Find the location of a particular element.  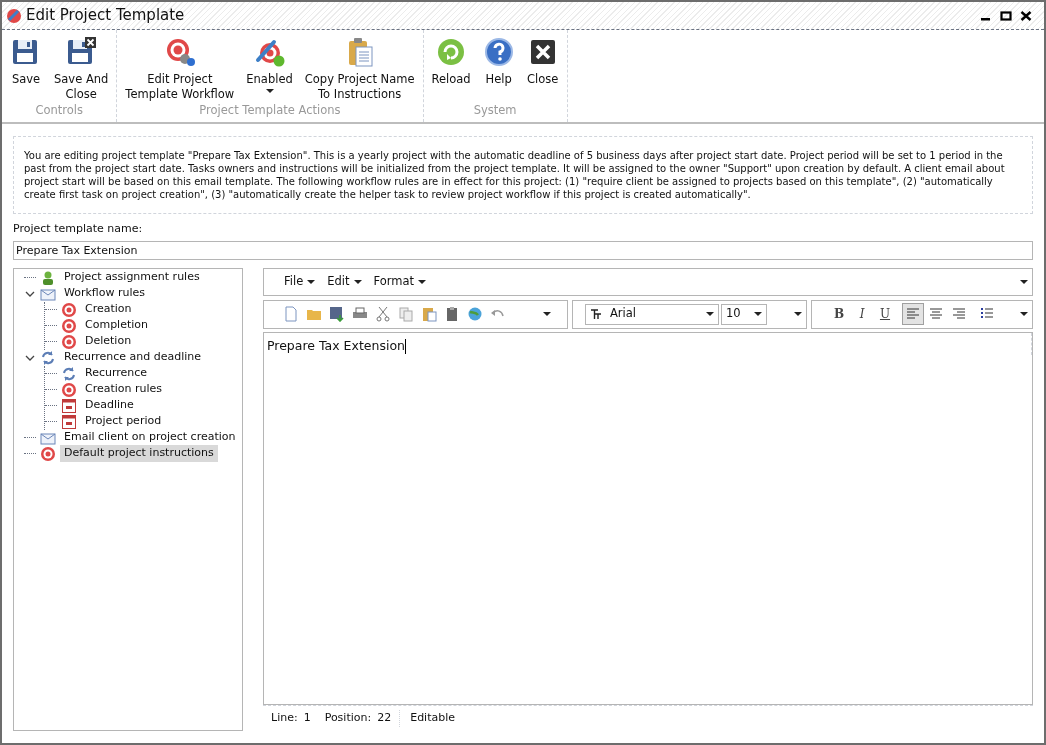

tree-item: Default project instructions is located at coordinates (139, 453).